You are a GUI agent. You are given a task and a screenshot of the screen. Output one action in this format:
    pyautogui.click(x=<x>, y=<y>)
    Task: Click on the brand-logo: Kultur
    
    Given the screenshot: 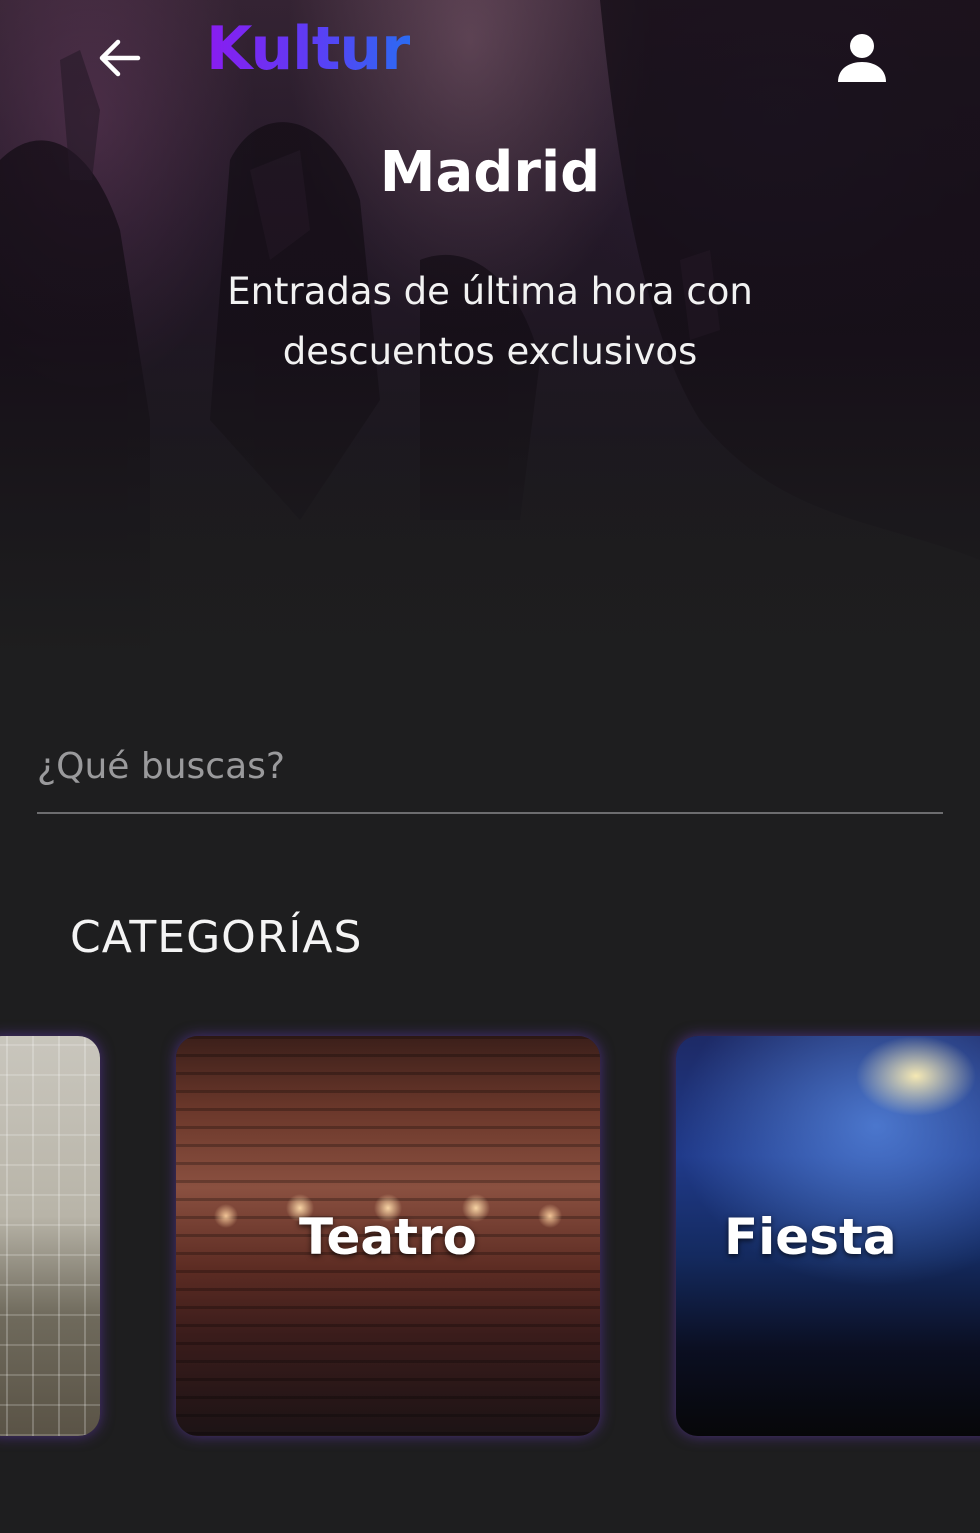 What is the action you would take?
    pyautogui.click(x=308, y=49)
    